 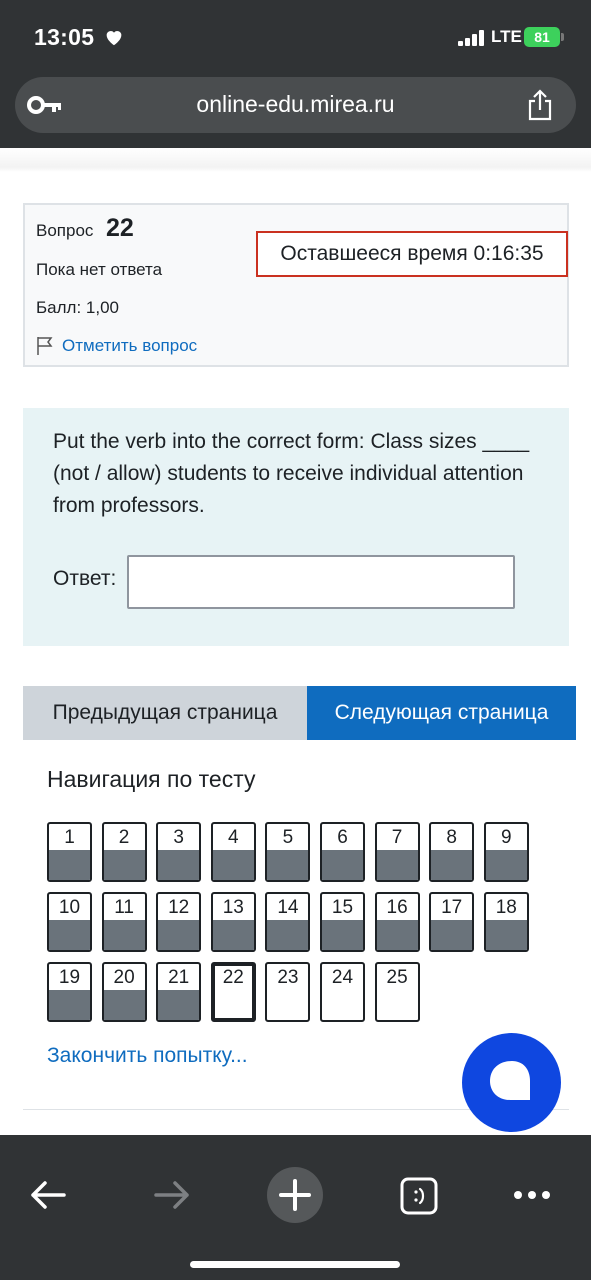 I want to click on quiz-nav-button-10: 10, so click(x=69, y=922).